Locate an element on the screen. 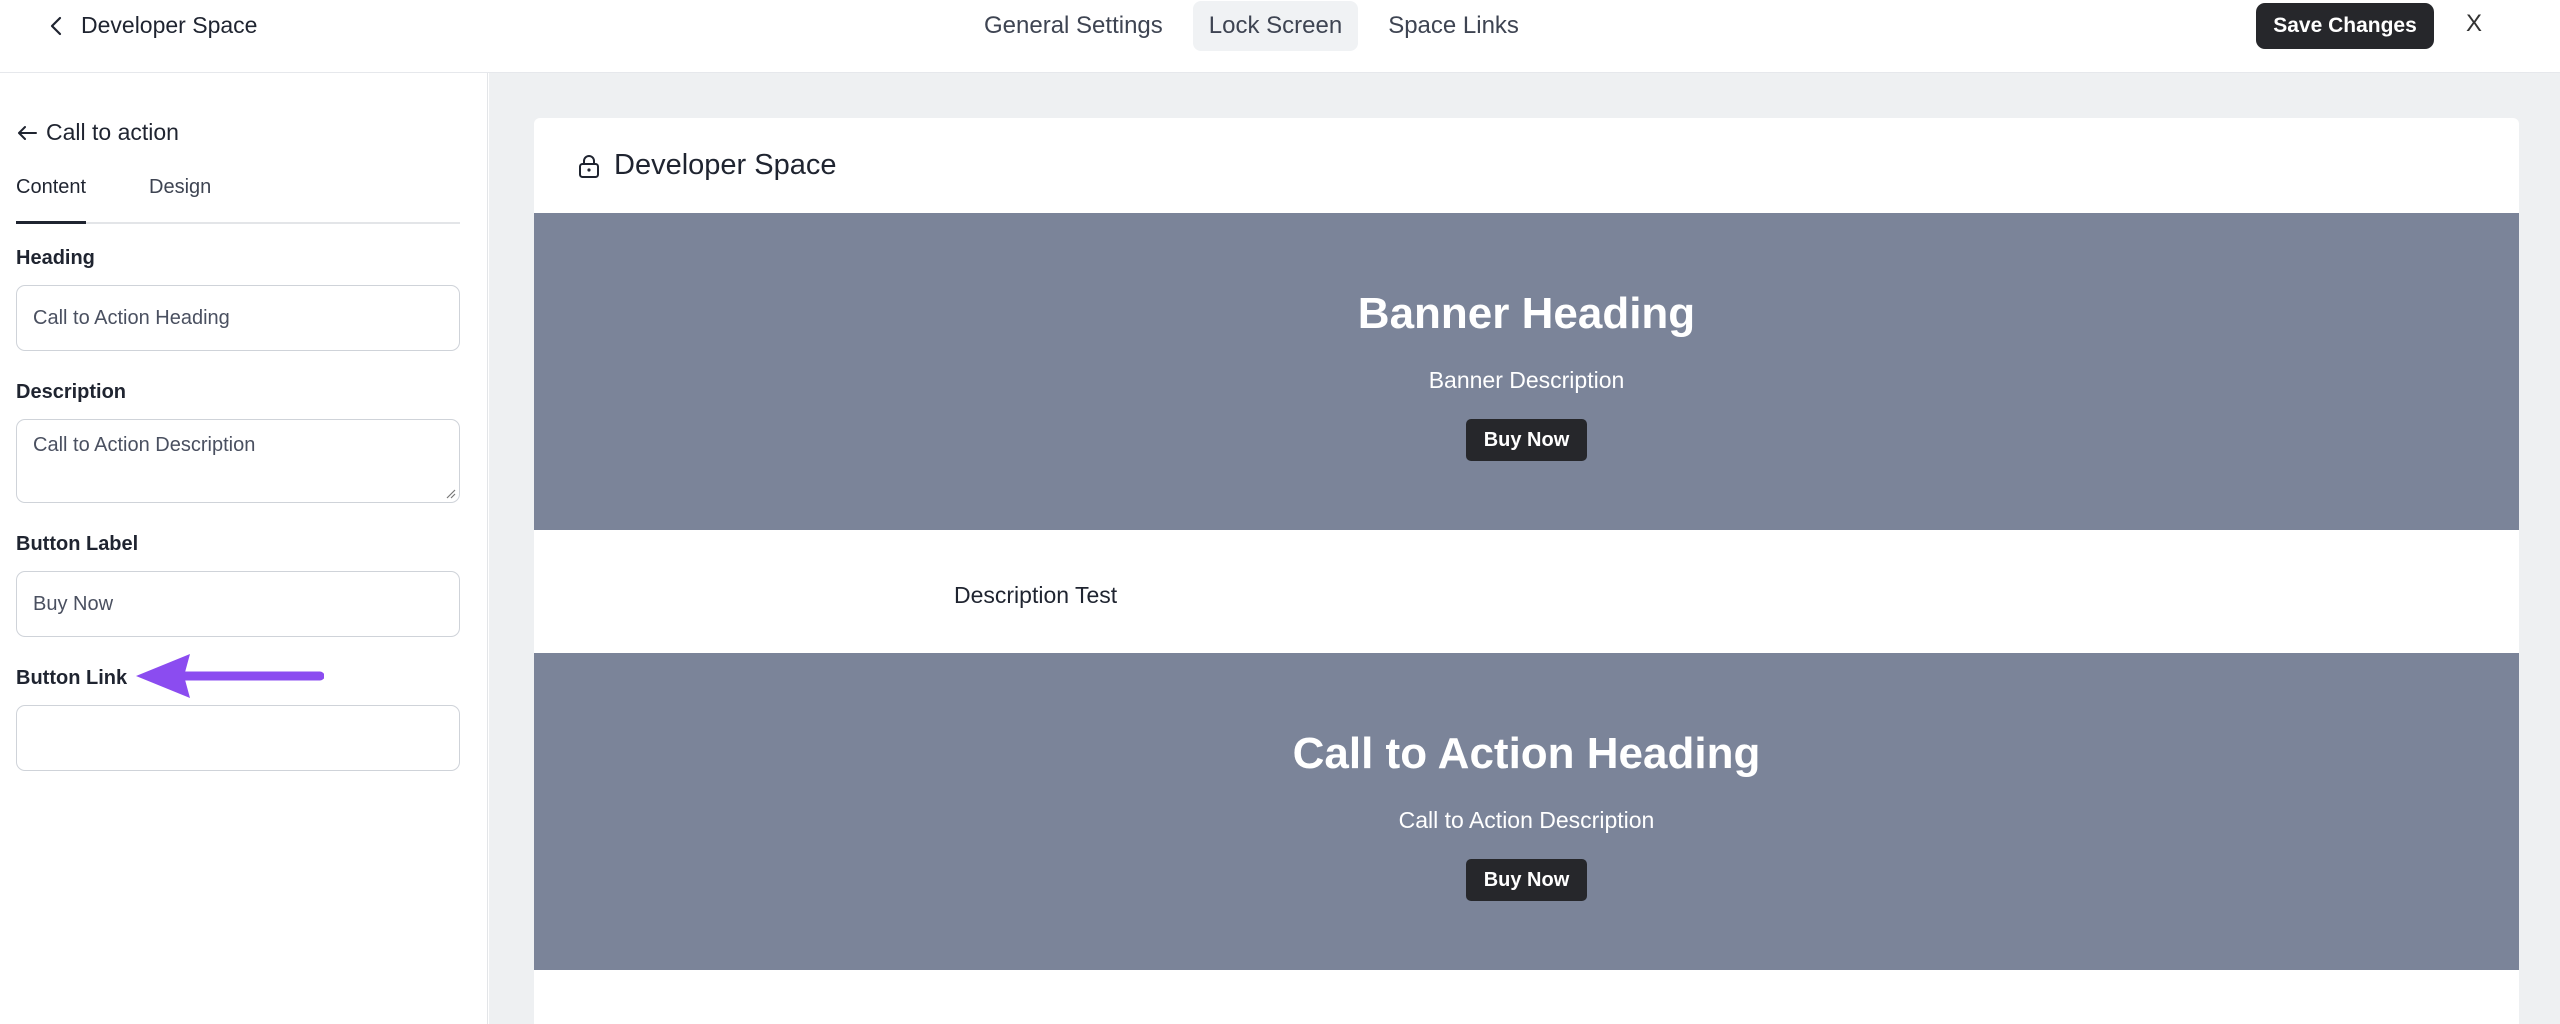  save-changes-button: Save Changes is located at coordinates (2345, 26).